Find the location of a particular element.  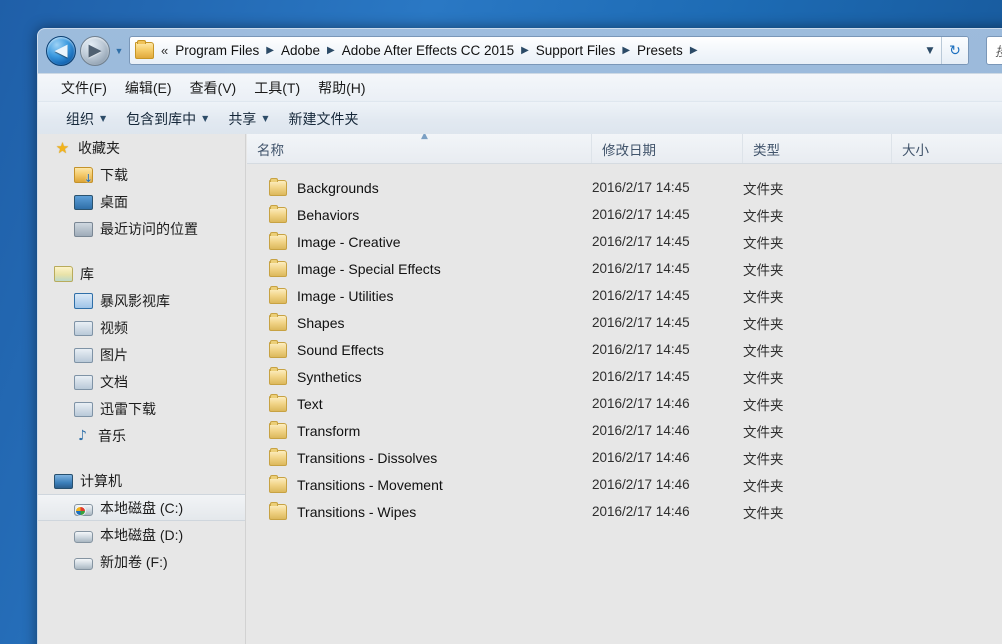

sidebar-label: 下载 is located at coordinates (114, 174).